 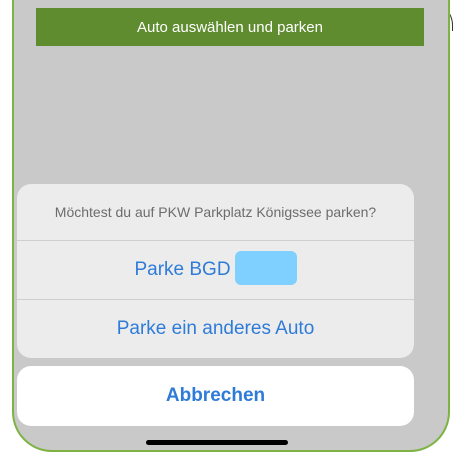 I want to click on park-other-car-label: Parke ein anderes Auto, so click(x=215, y=328).